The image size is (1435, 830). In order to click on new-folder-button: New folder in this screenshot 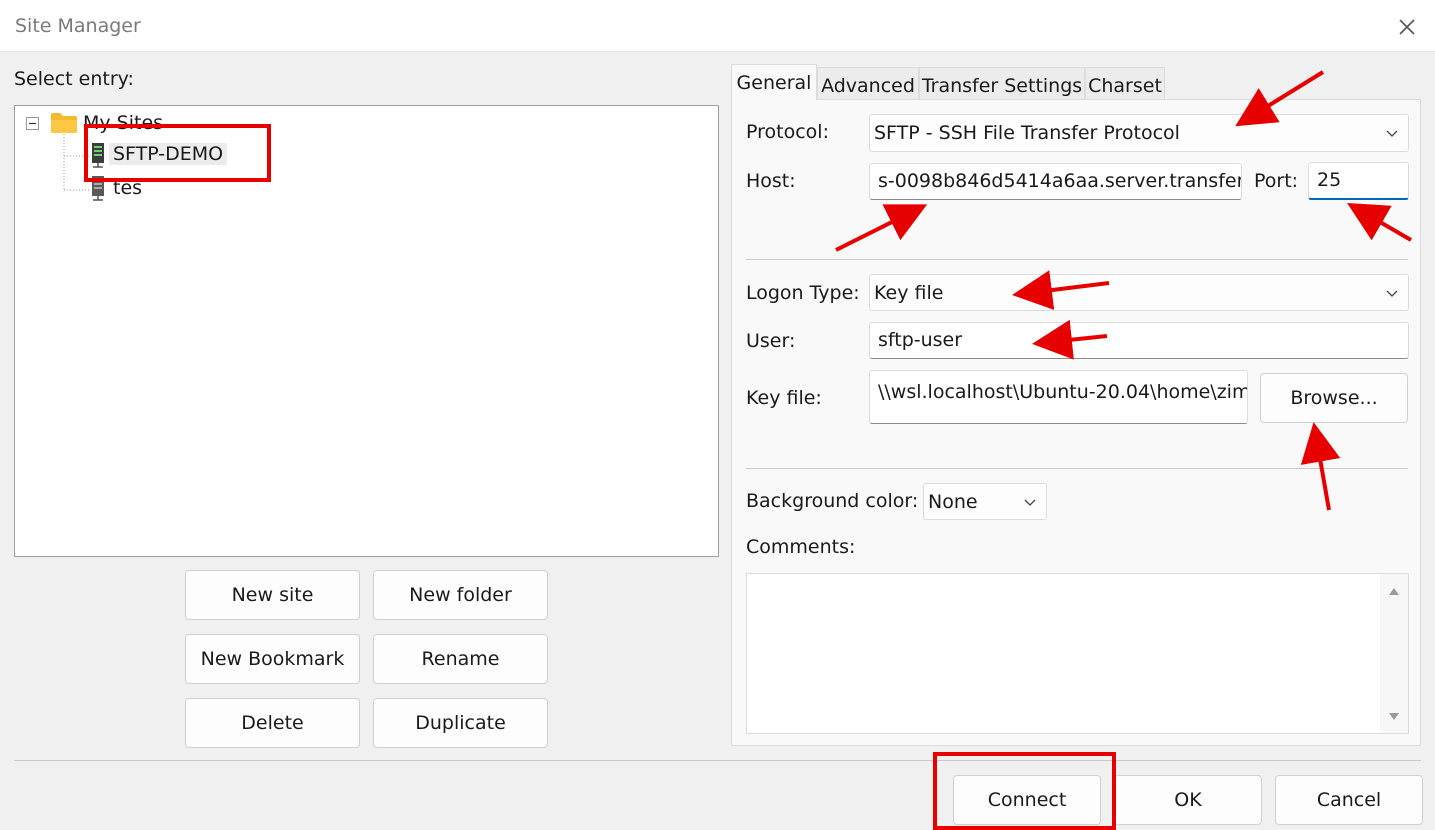, I will do `click(460, 595)`.